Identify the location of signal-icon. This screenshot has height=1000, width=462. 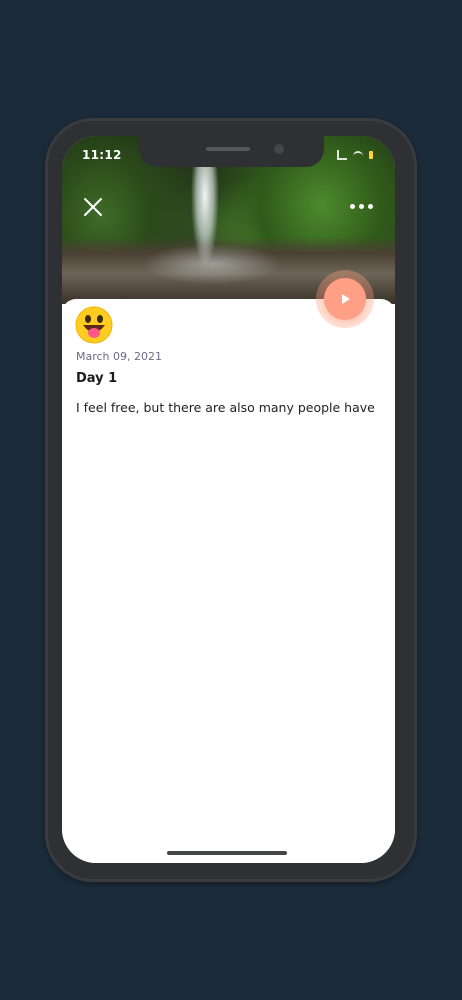
(342, 155).